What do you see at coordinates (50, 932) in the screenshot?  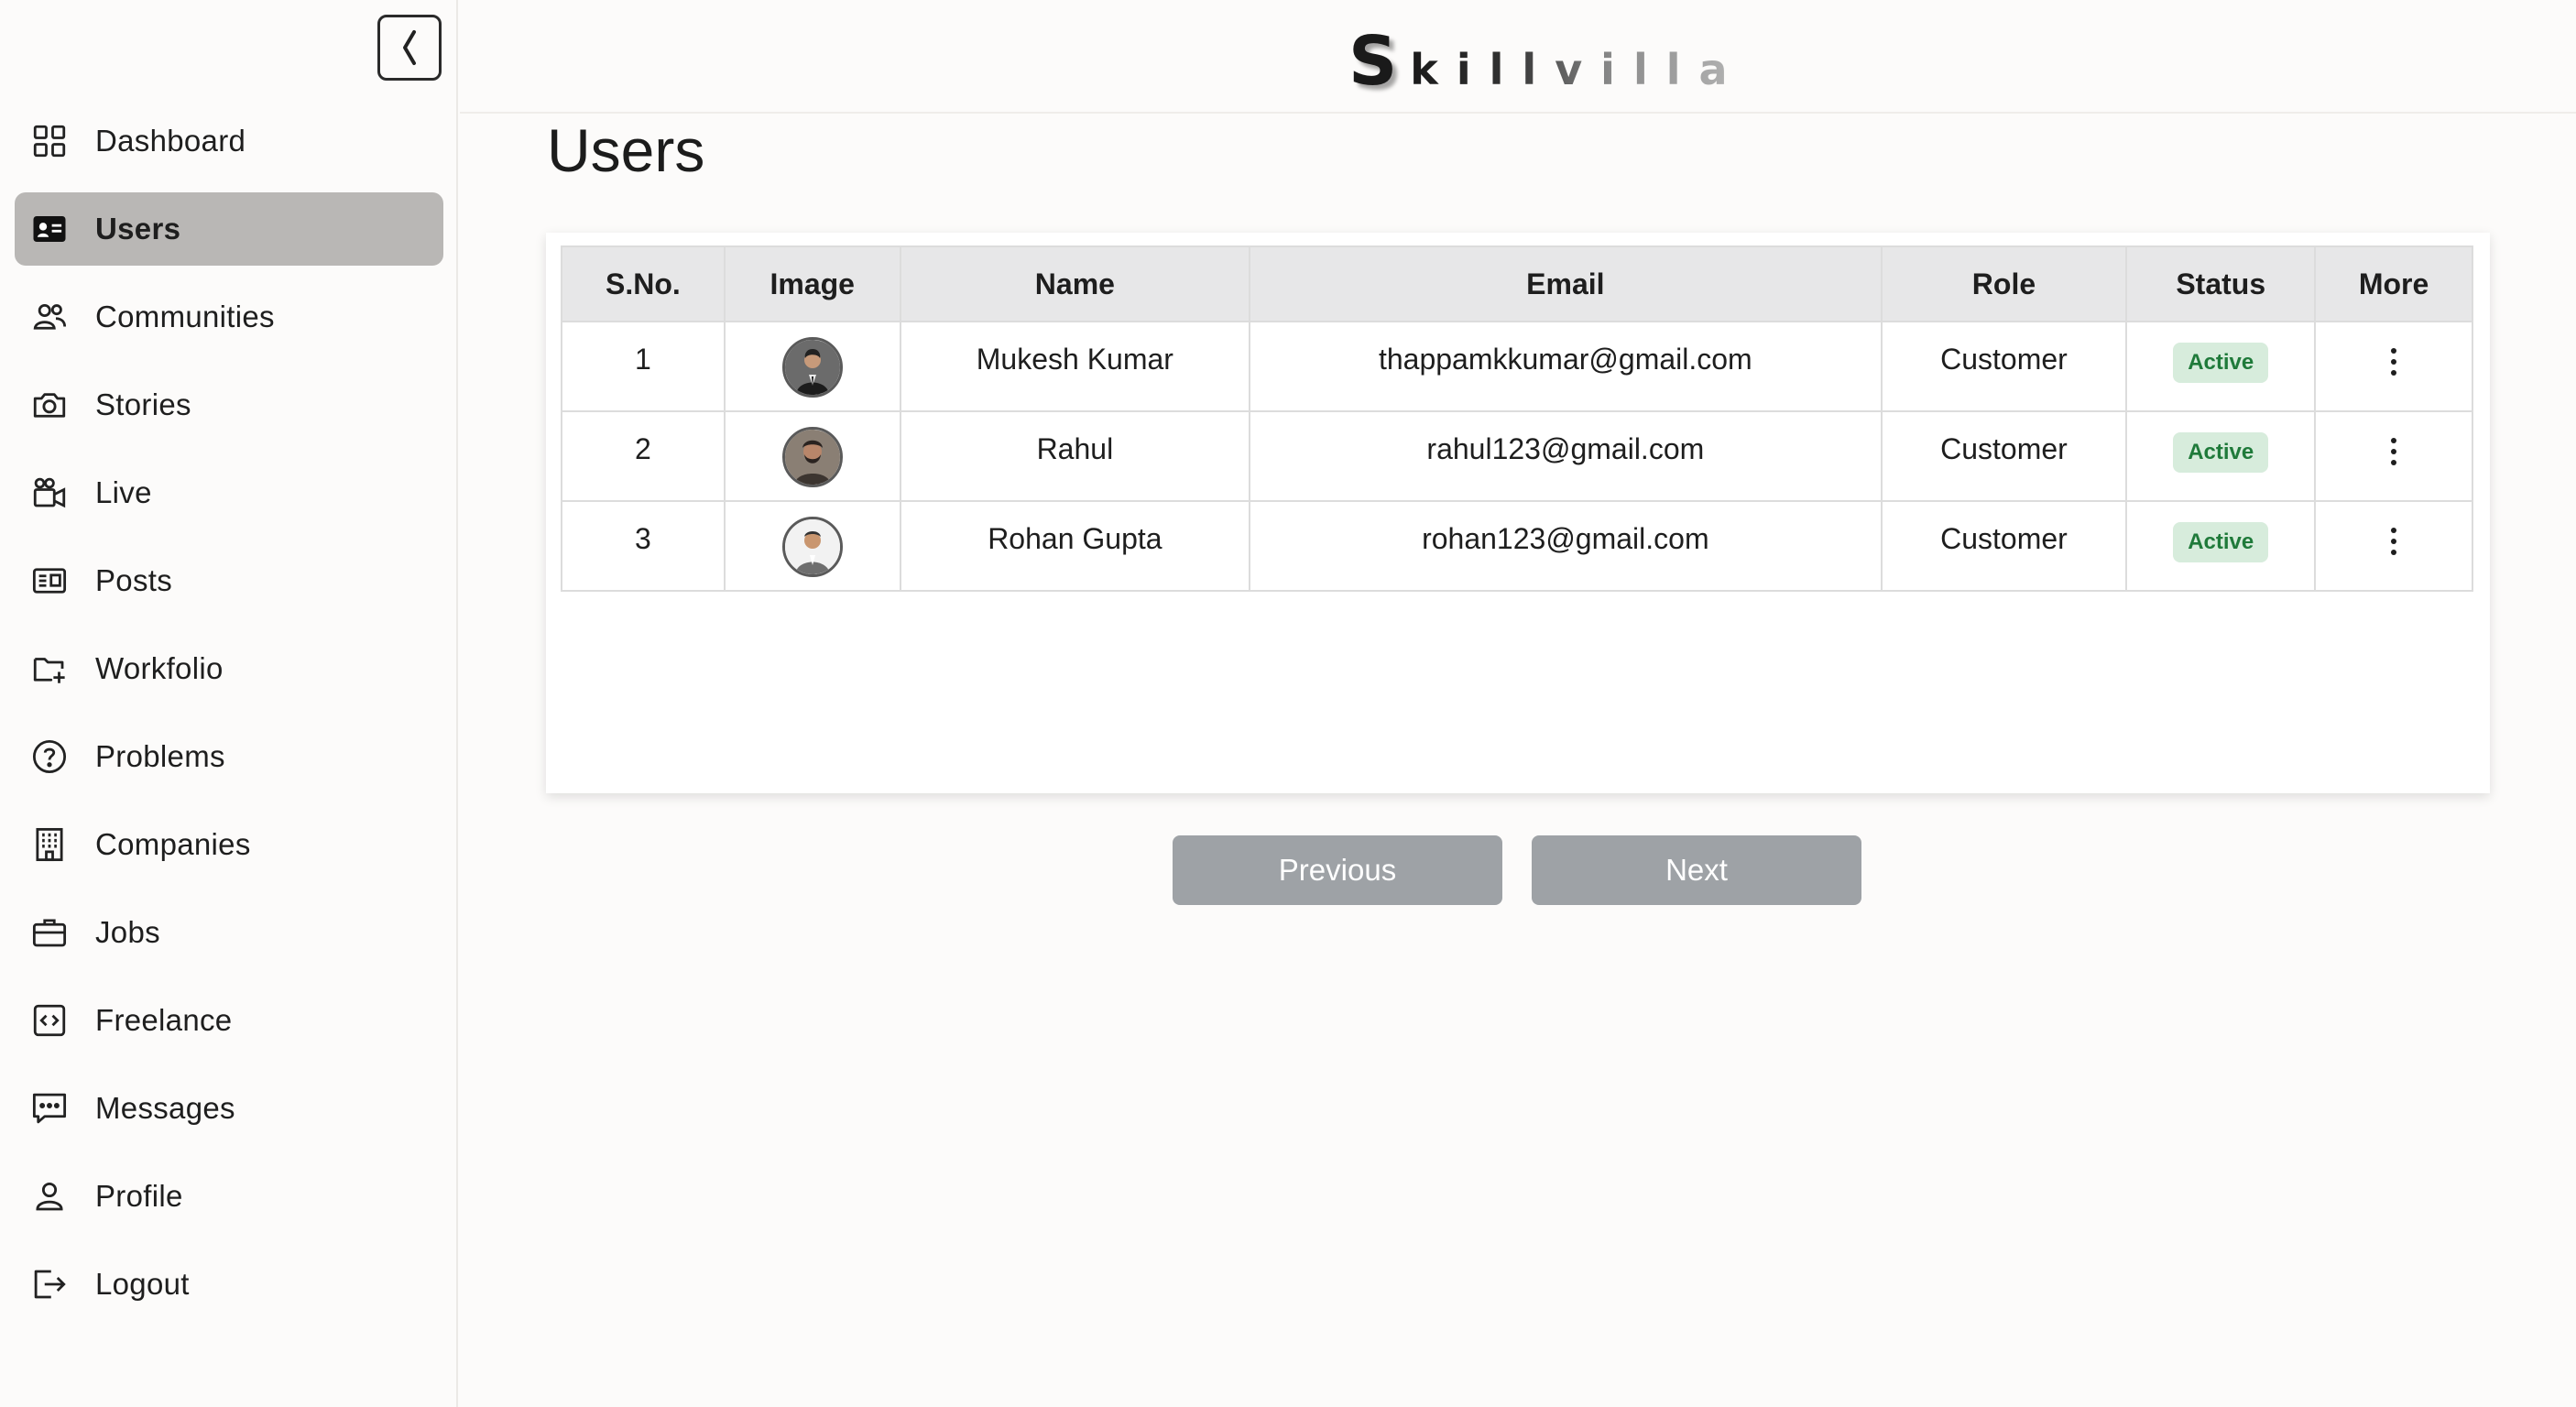 I see `briefcase-icon` at bounding box center [50, 932].